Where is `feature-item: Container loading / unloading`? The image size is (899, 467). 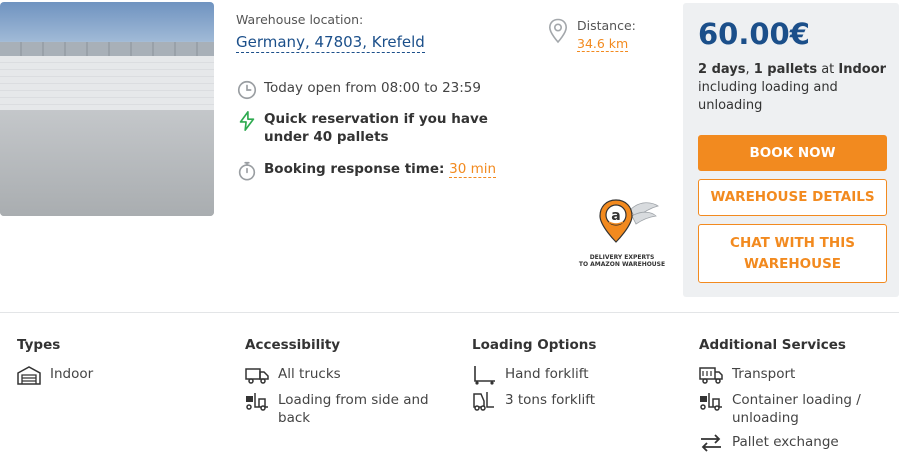
feature-item: Container loading / unloading is located at coordinates (799, 409).